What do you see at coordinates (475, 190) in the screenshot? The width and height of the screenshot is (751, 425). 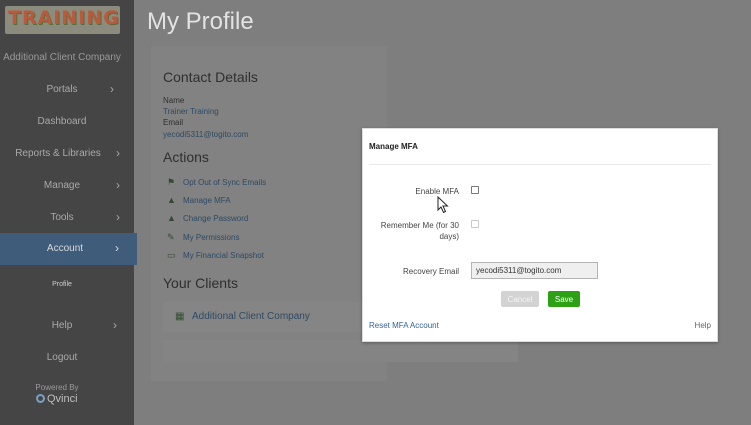 I see `enable-mfa-checkbox` at bounding box center [475, 190].